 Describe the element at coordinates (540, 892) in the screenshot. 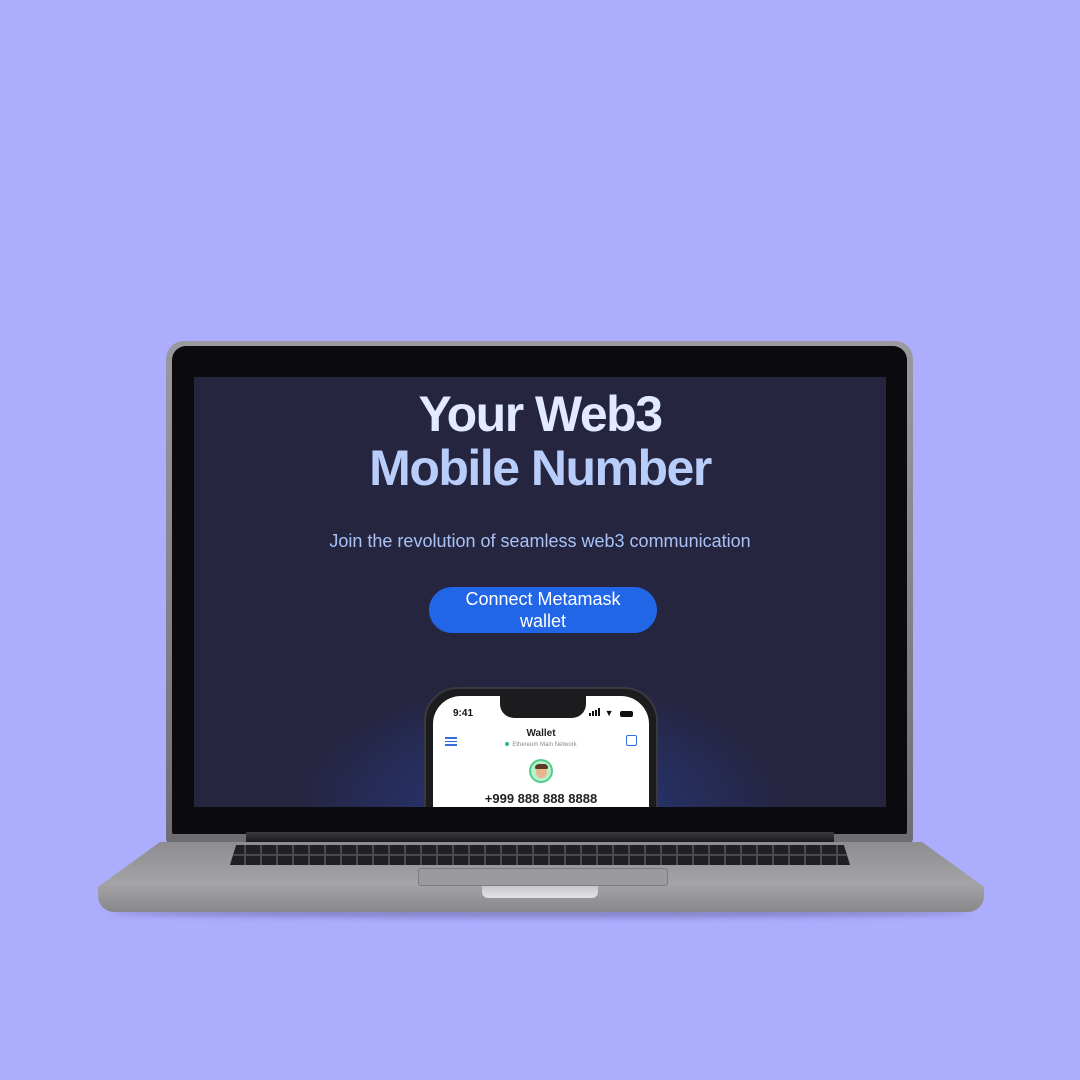

I see `laptop-lid-notch` at that location.